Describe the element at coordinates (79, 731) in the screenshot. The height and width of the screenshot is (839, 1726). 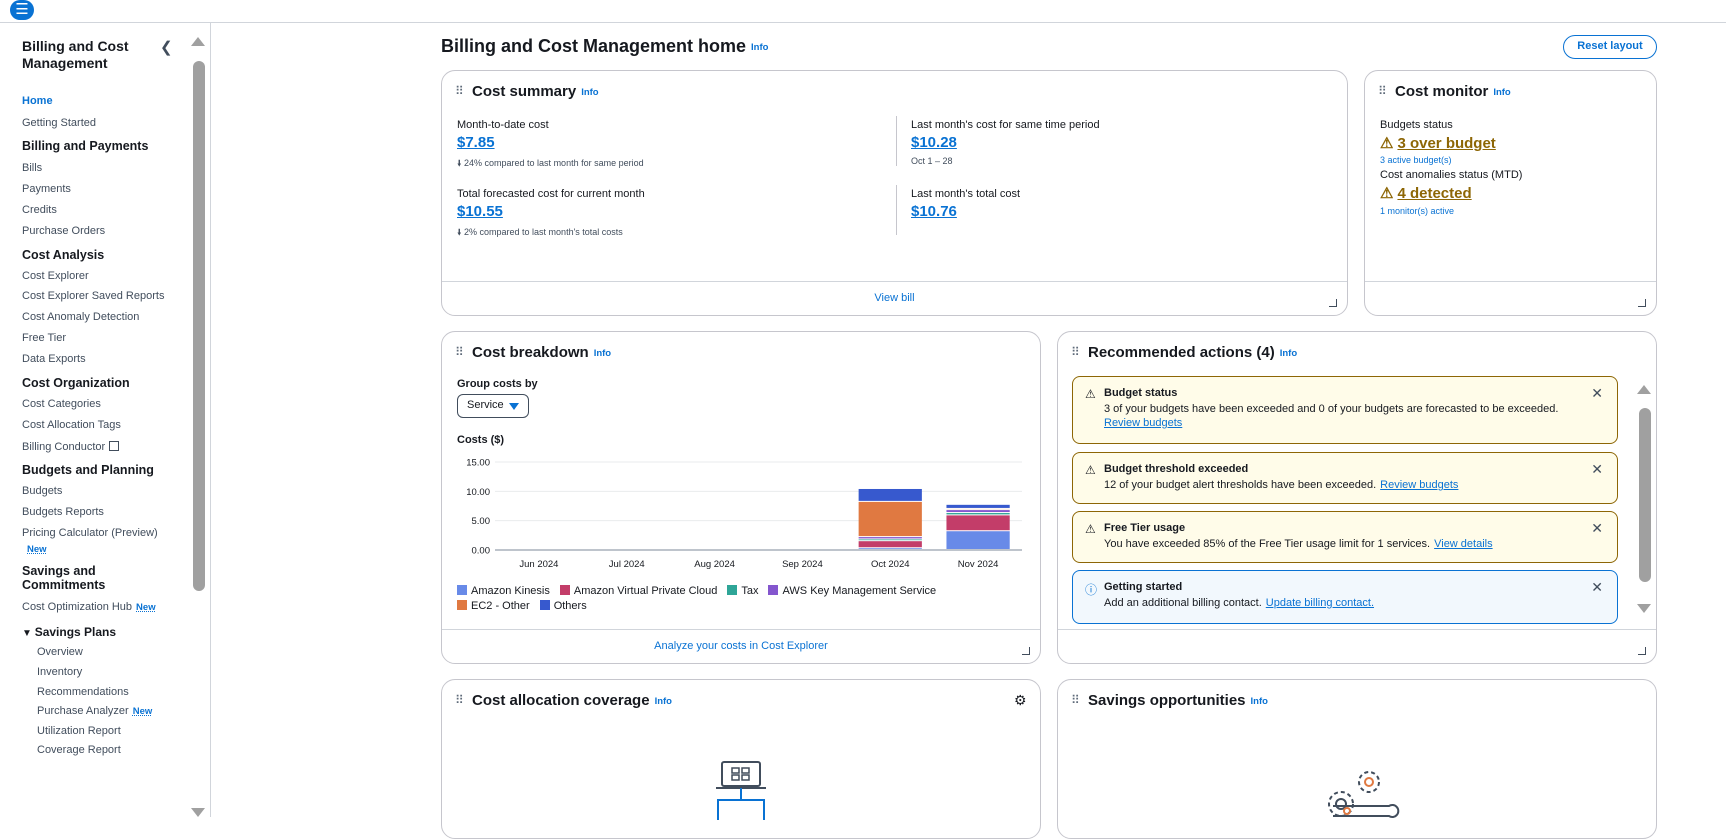
I see `sidebar-item-utilization-report: Utilization Report` at that location.